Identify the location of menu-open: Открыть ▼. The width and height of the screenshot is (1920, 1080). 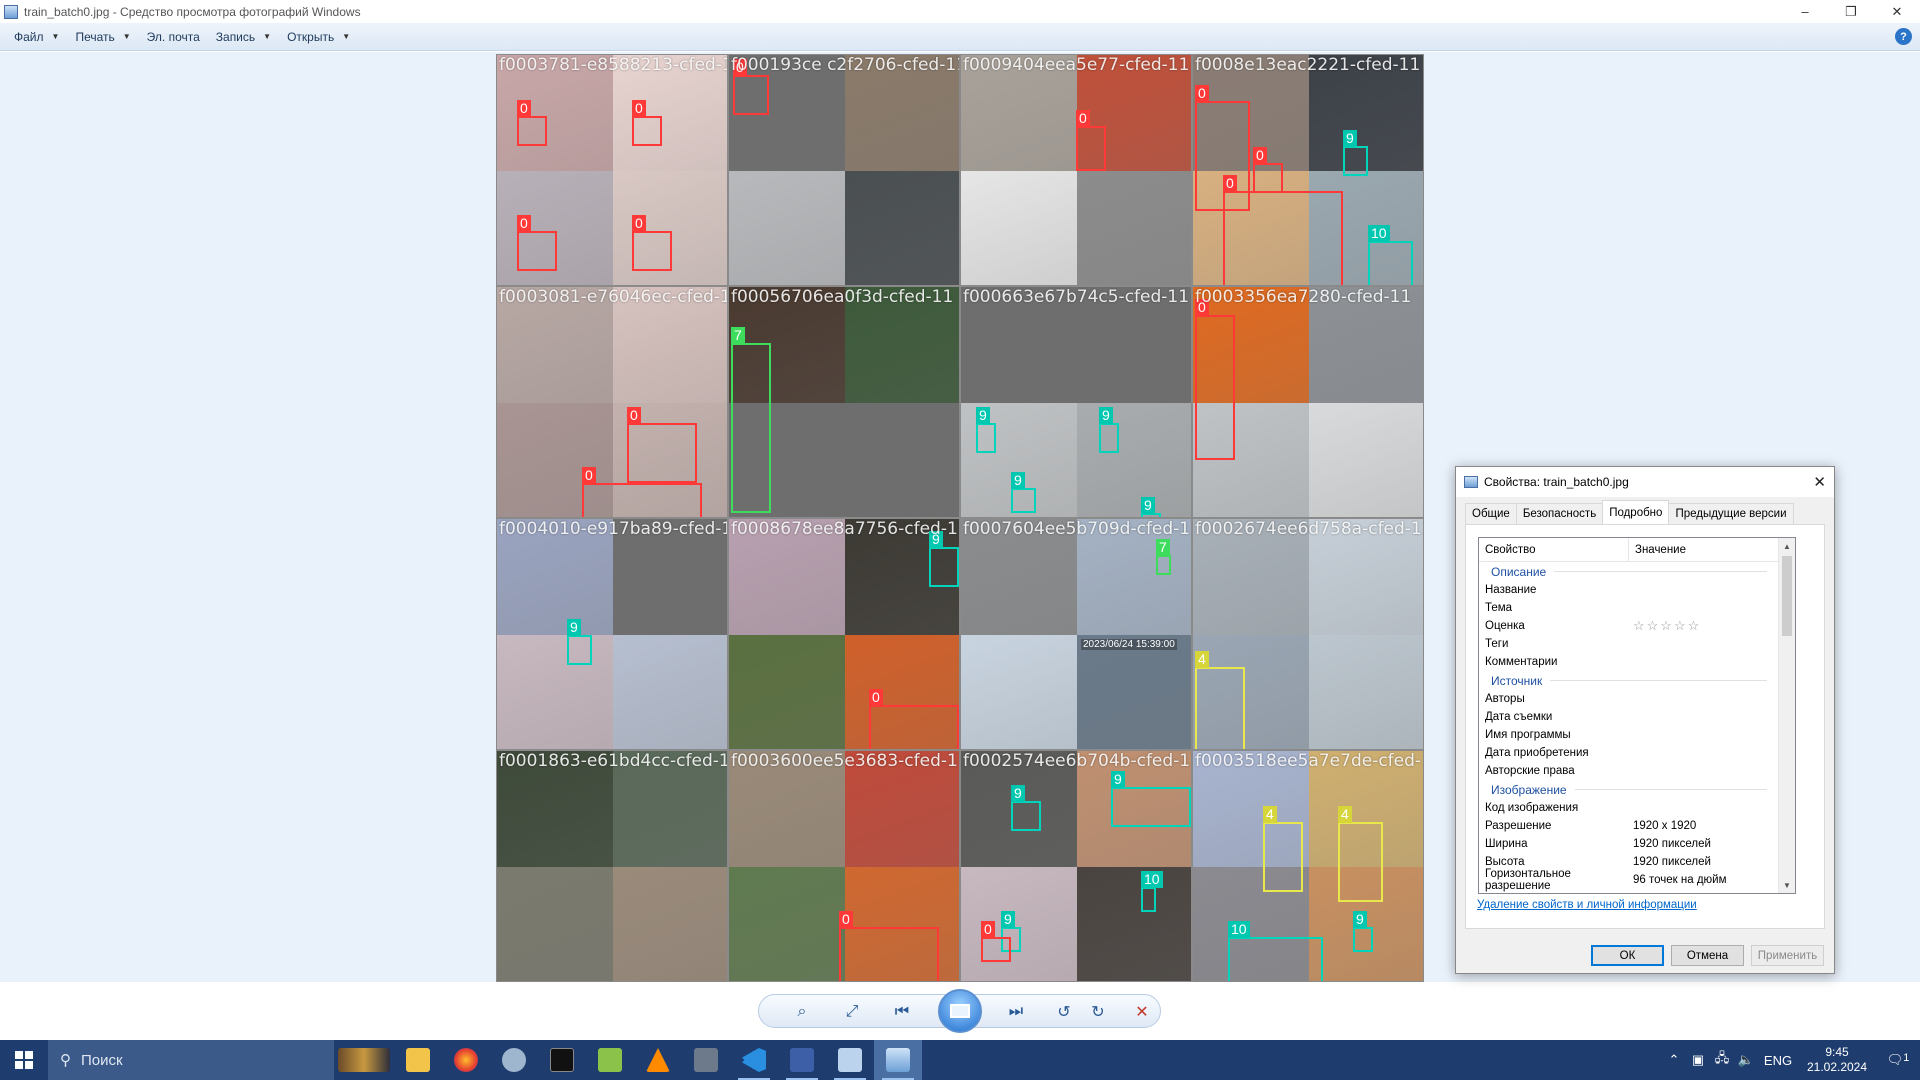
(318, 37).